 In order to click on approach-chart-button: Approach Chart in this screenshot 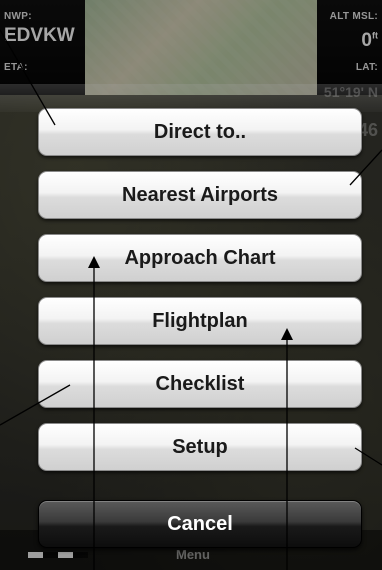, I will do `click(200, 258)`.